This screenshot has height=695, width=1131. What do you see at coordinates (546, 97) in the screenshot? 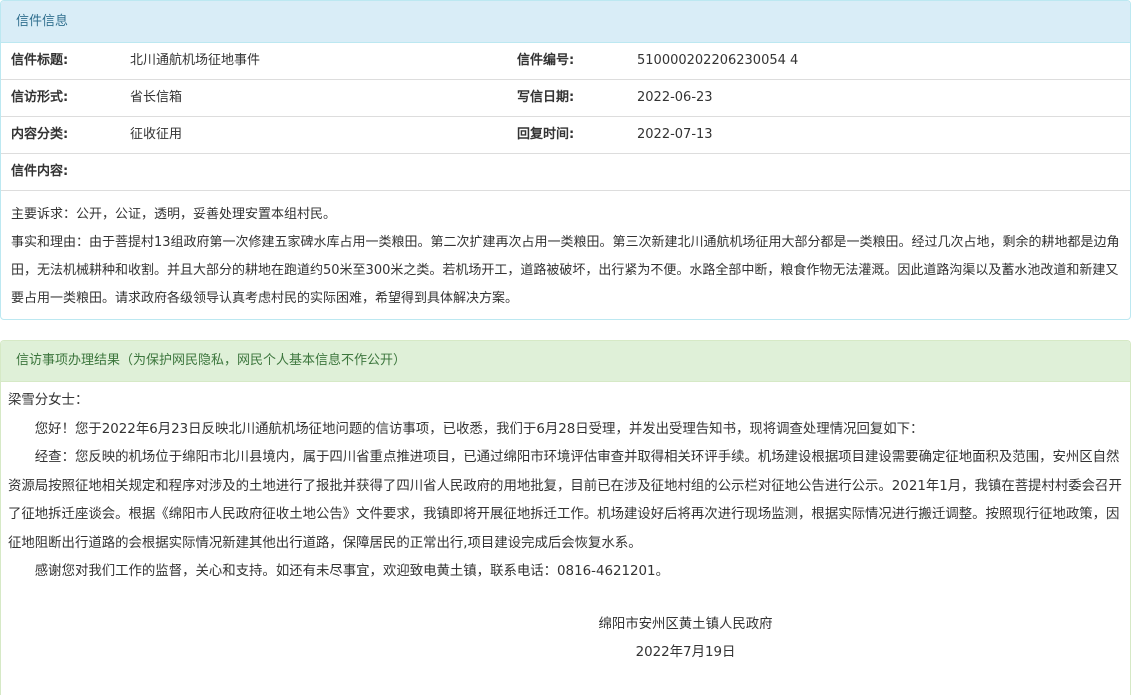
I see `write-date-label: 写信日期:` at bounding box center [546, 97].